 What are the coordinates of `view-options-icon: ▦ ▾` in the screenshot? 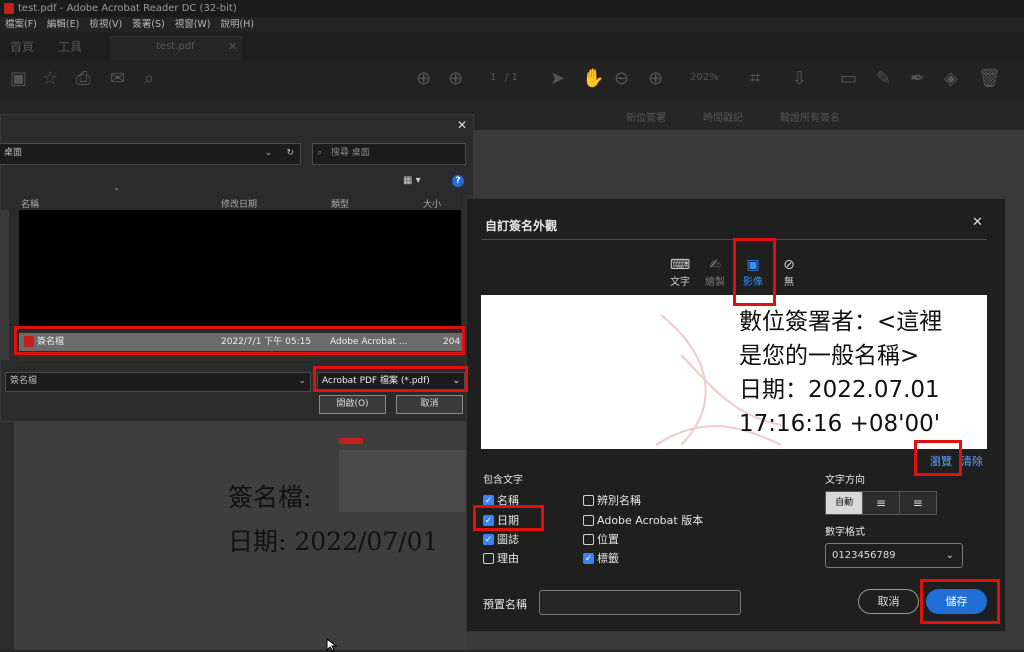 It's located at (412, 180).